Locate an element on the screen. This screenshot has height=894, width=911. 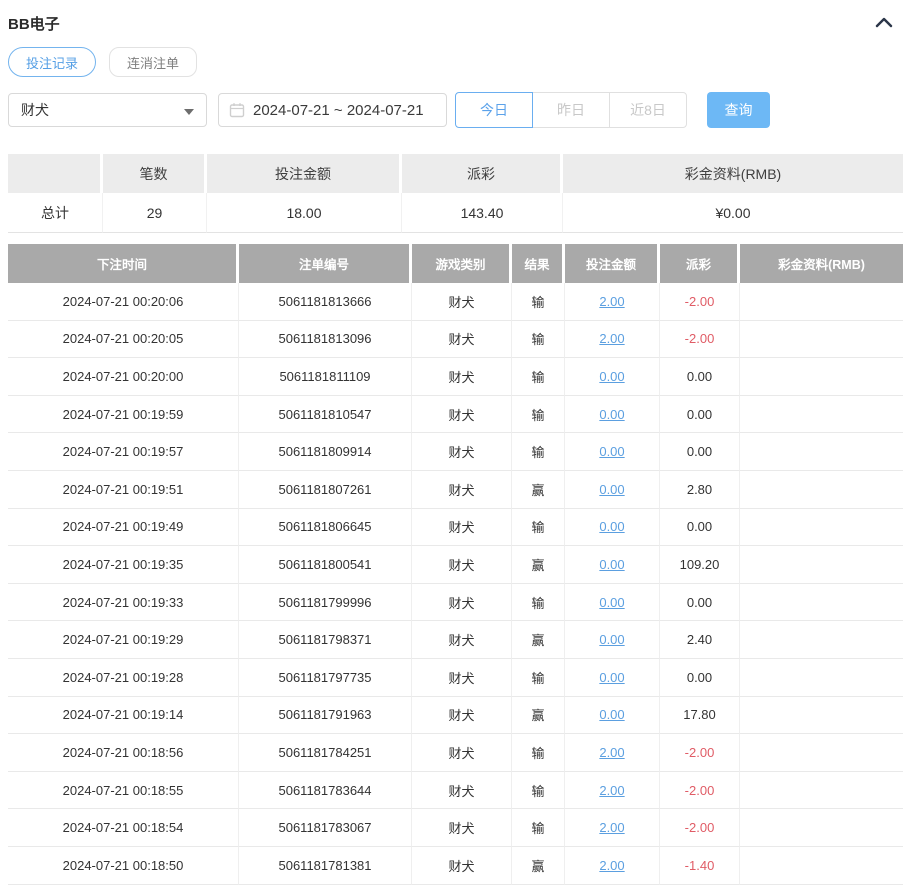
summary-header-bonus: 彩金资料(RMB) is located at coordinates (733, 173).